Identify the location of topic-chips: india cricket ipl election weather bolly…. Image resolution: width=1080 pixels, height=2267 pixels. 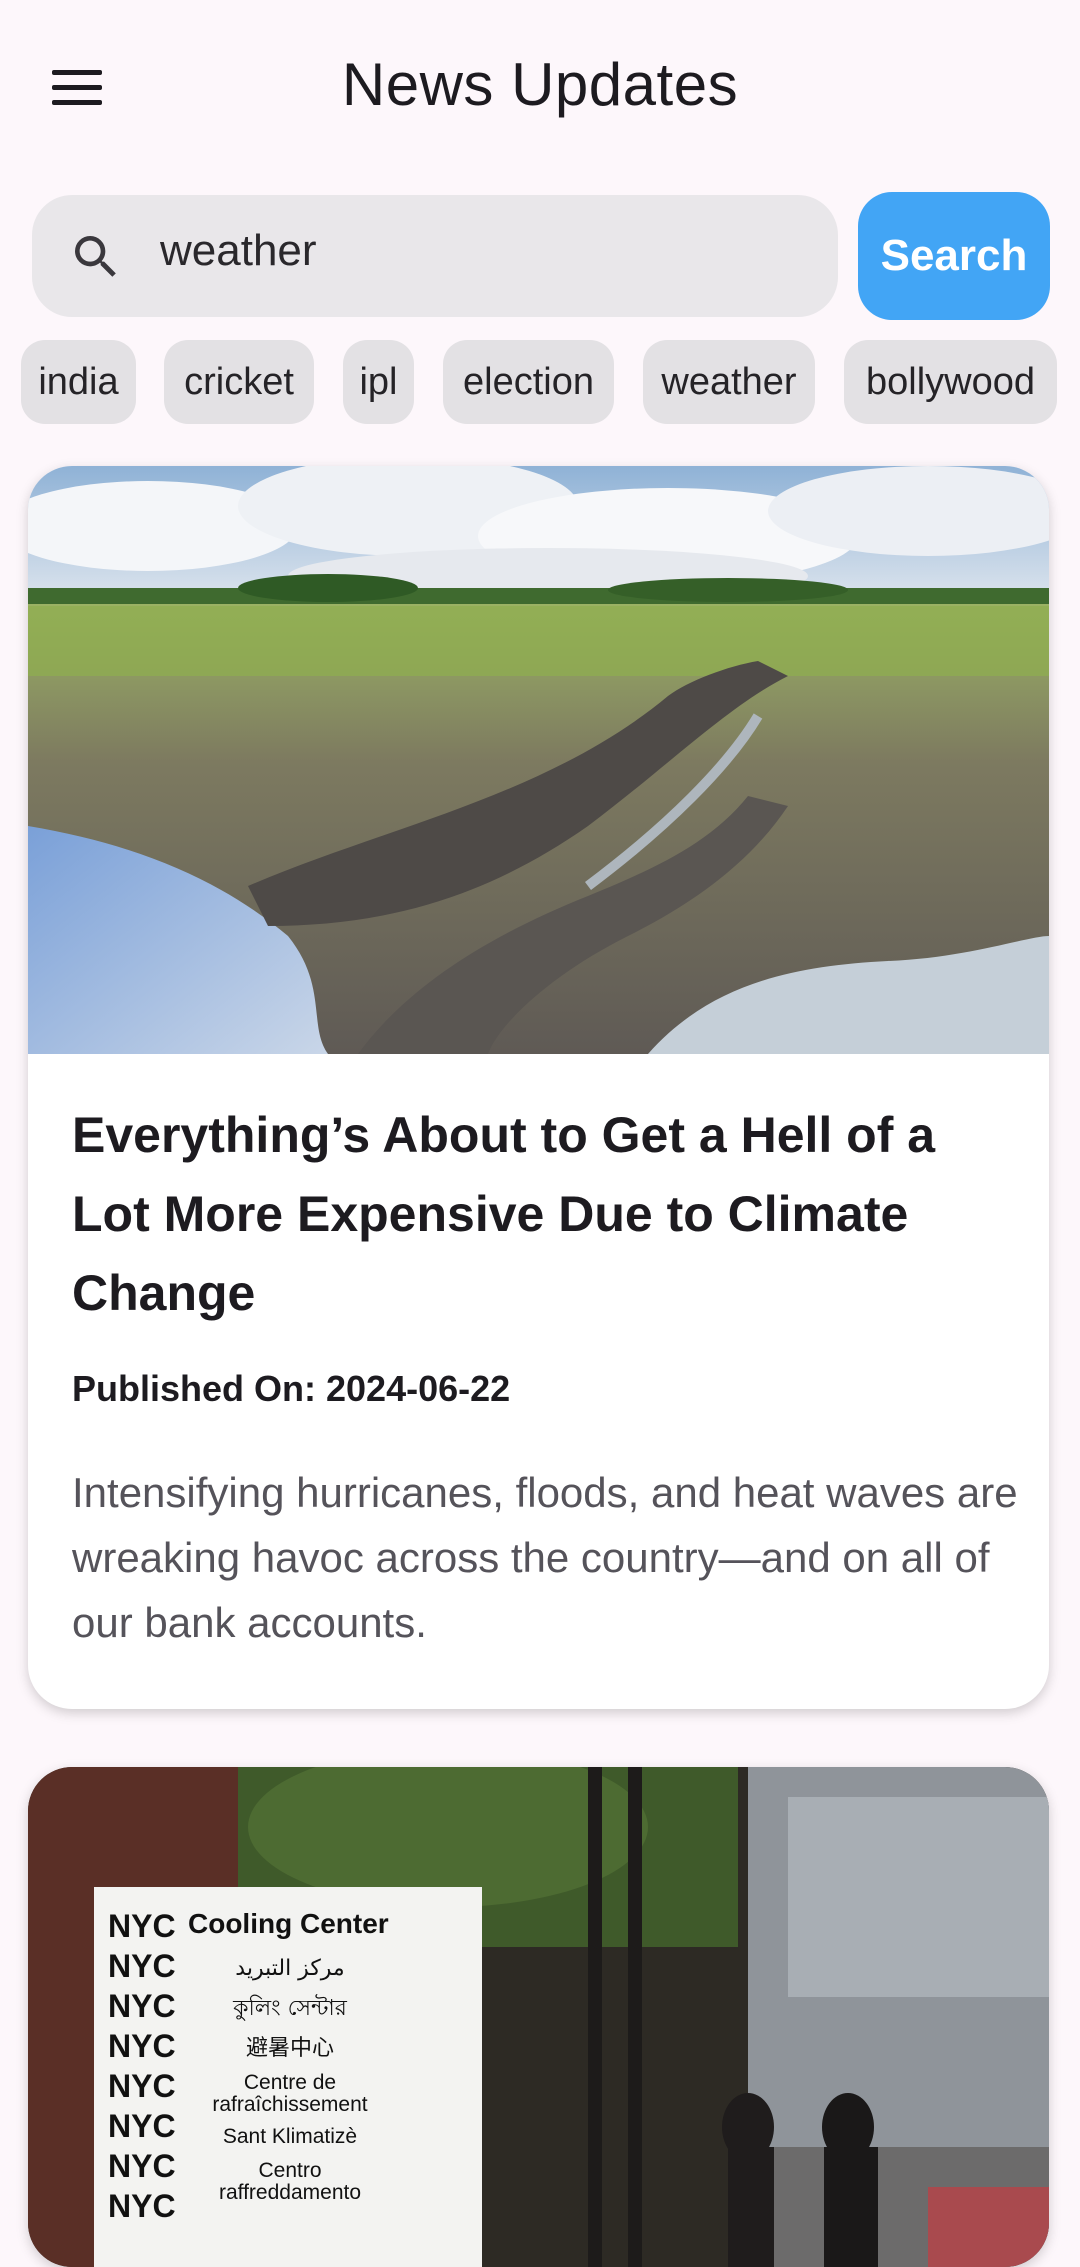
(540, 383).